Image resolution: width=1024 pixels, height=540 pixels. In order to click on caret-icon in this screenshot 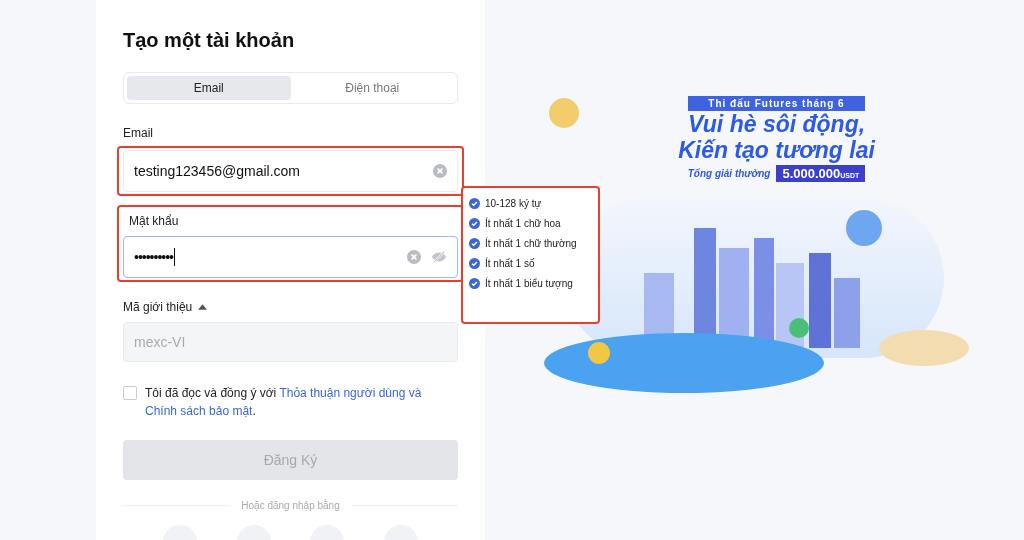, I will do `click(203, 307)`.